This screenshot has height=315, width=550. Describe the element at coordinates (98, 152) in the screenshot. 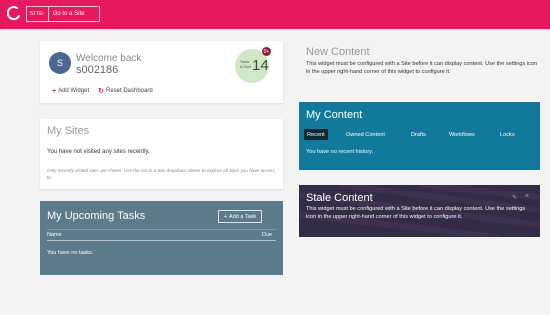

I see `my-sites-empty-text: You have not visited any sites recently.` at that location.